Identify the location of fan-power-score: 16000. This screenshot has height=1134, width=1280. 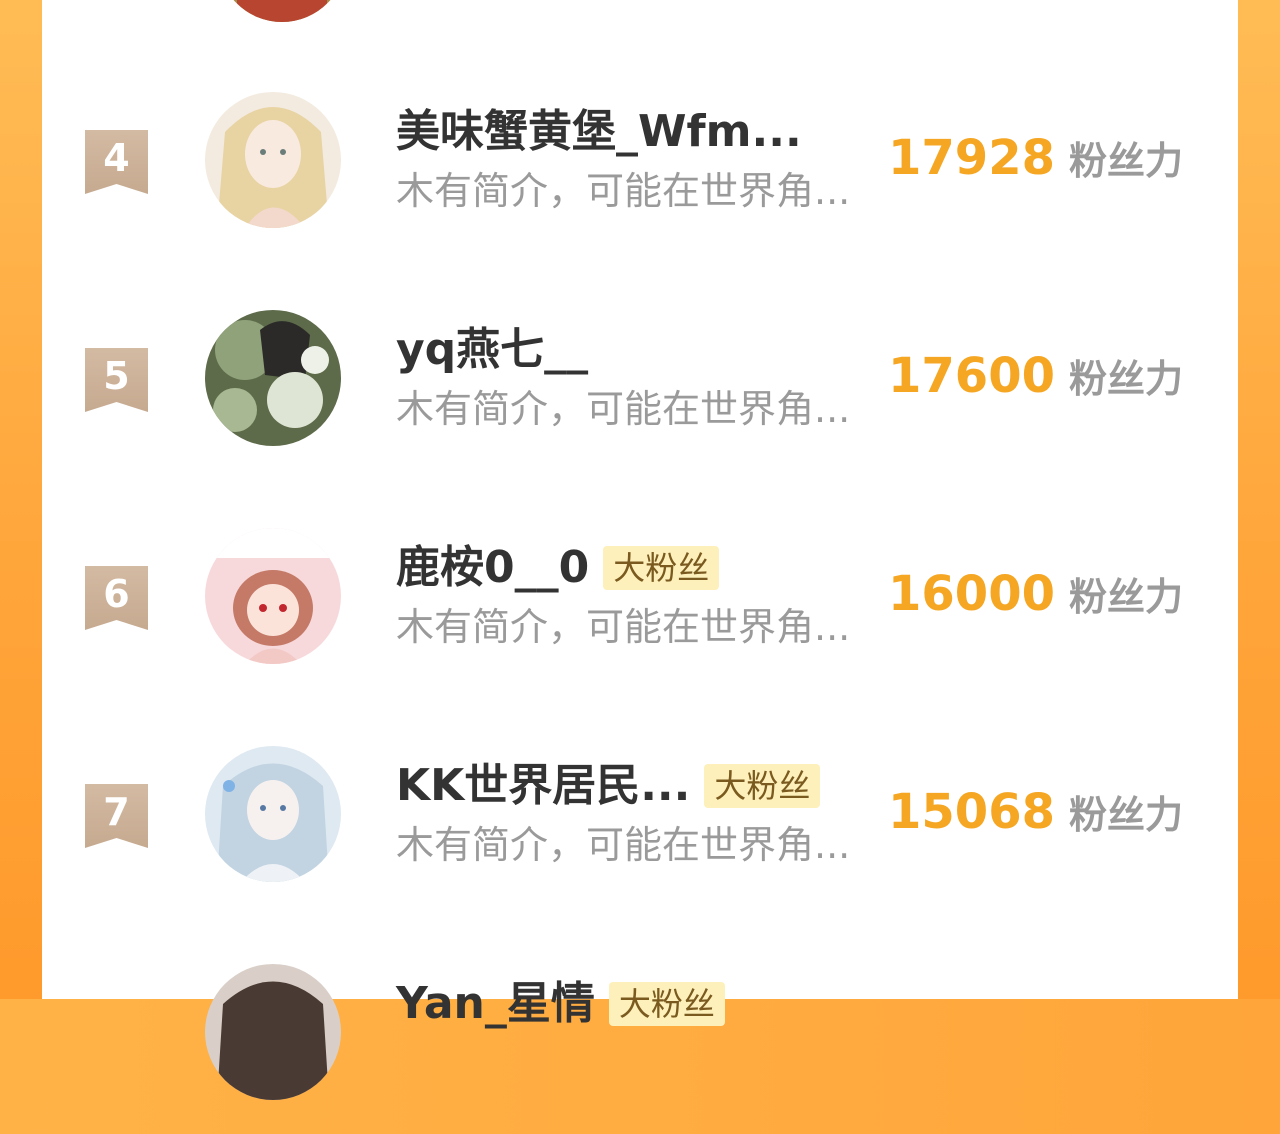
(971, 594).